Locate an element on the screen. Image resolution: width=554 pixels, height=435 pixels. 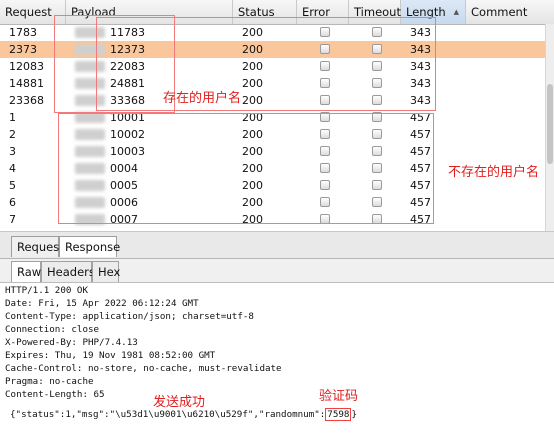
request-response-tabbar: Request Response is located at coordinates (277, 245).